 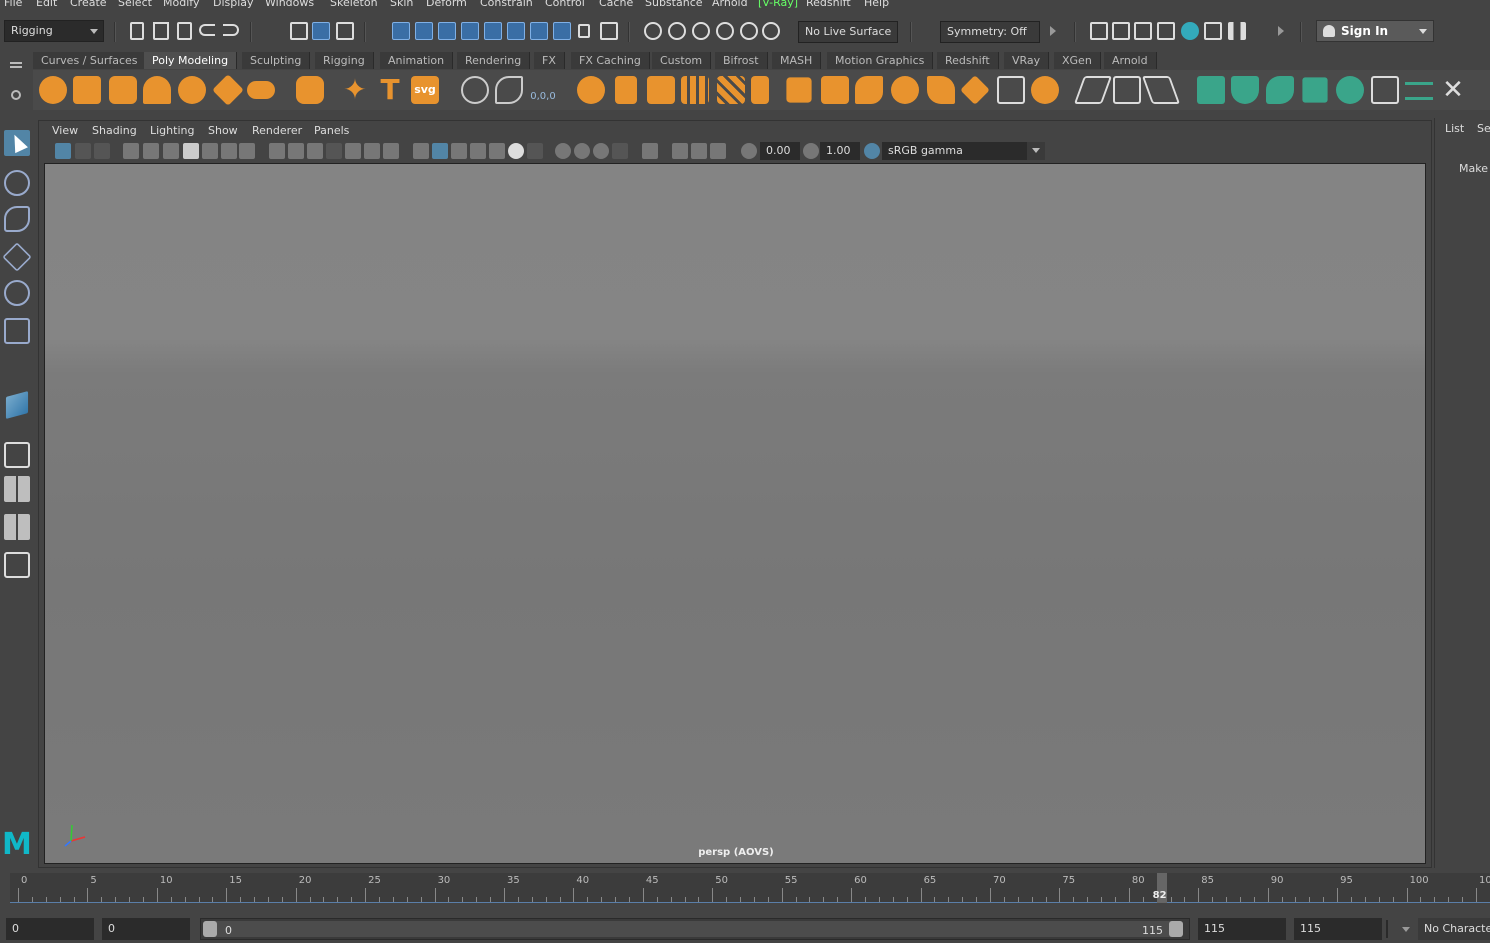 I want to click on separate-icon, so click(x=626, y=90).